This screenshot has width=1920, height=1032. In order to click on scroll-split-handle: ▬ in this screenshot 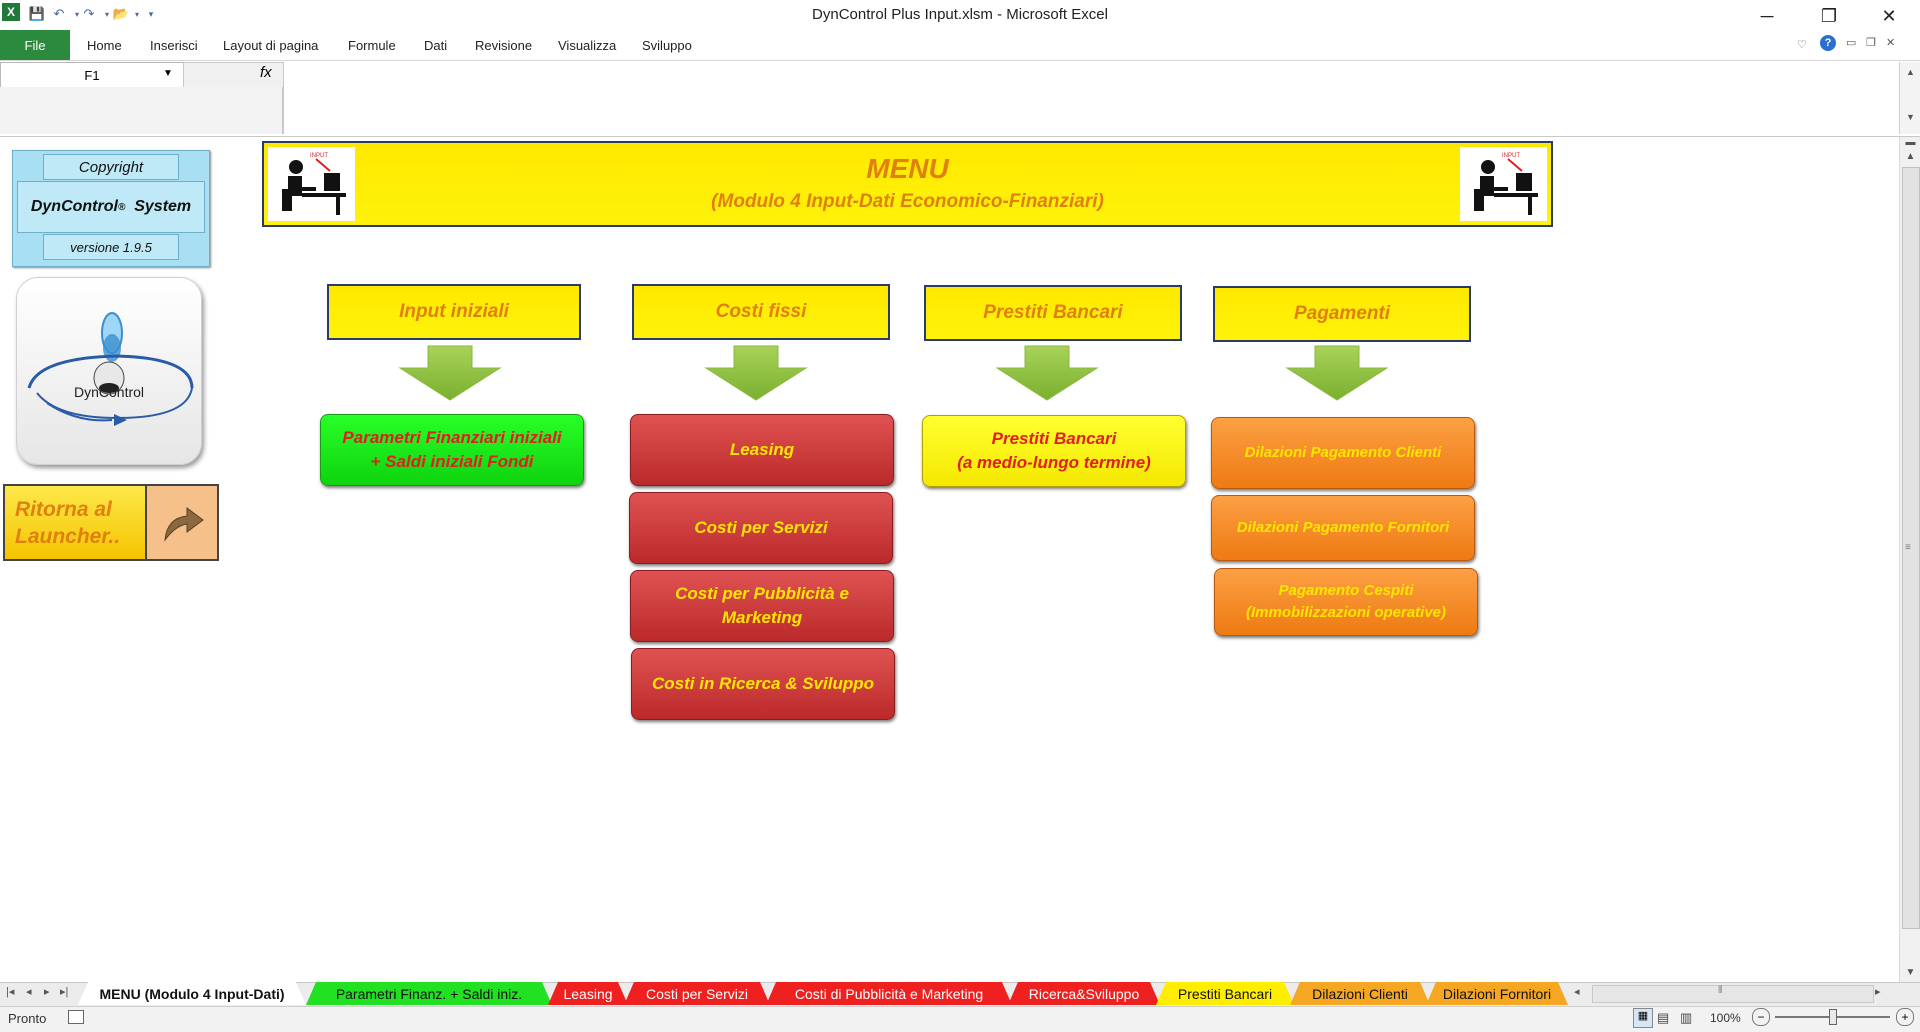, I will do `click(1910, 142)`.